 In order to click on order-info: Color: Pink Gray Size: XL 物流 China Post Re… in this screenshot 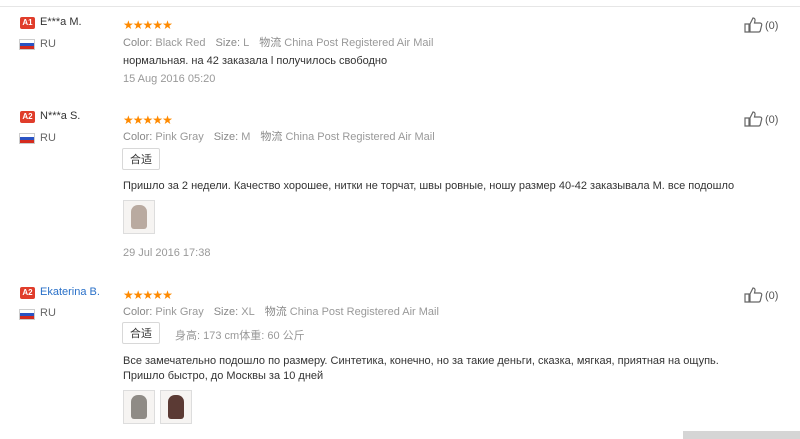, I will do `click(281, 312)`.